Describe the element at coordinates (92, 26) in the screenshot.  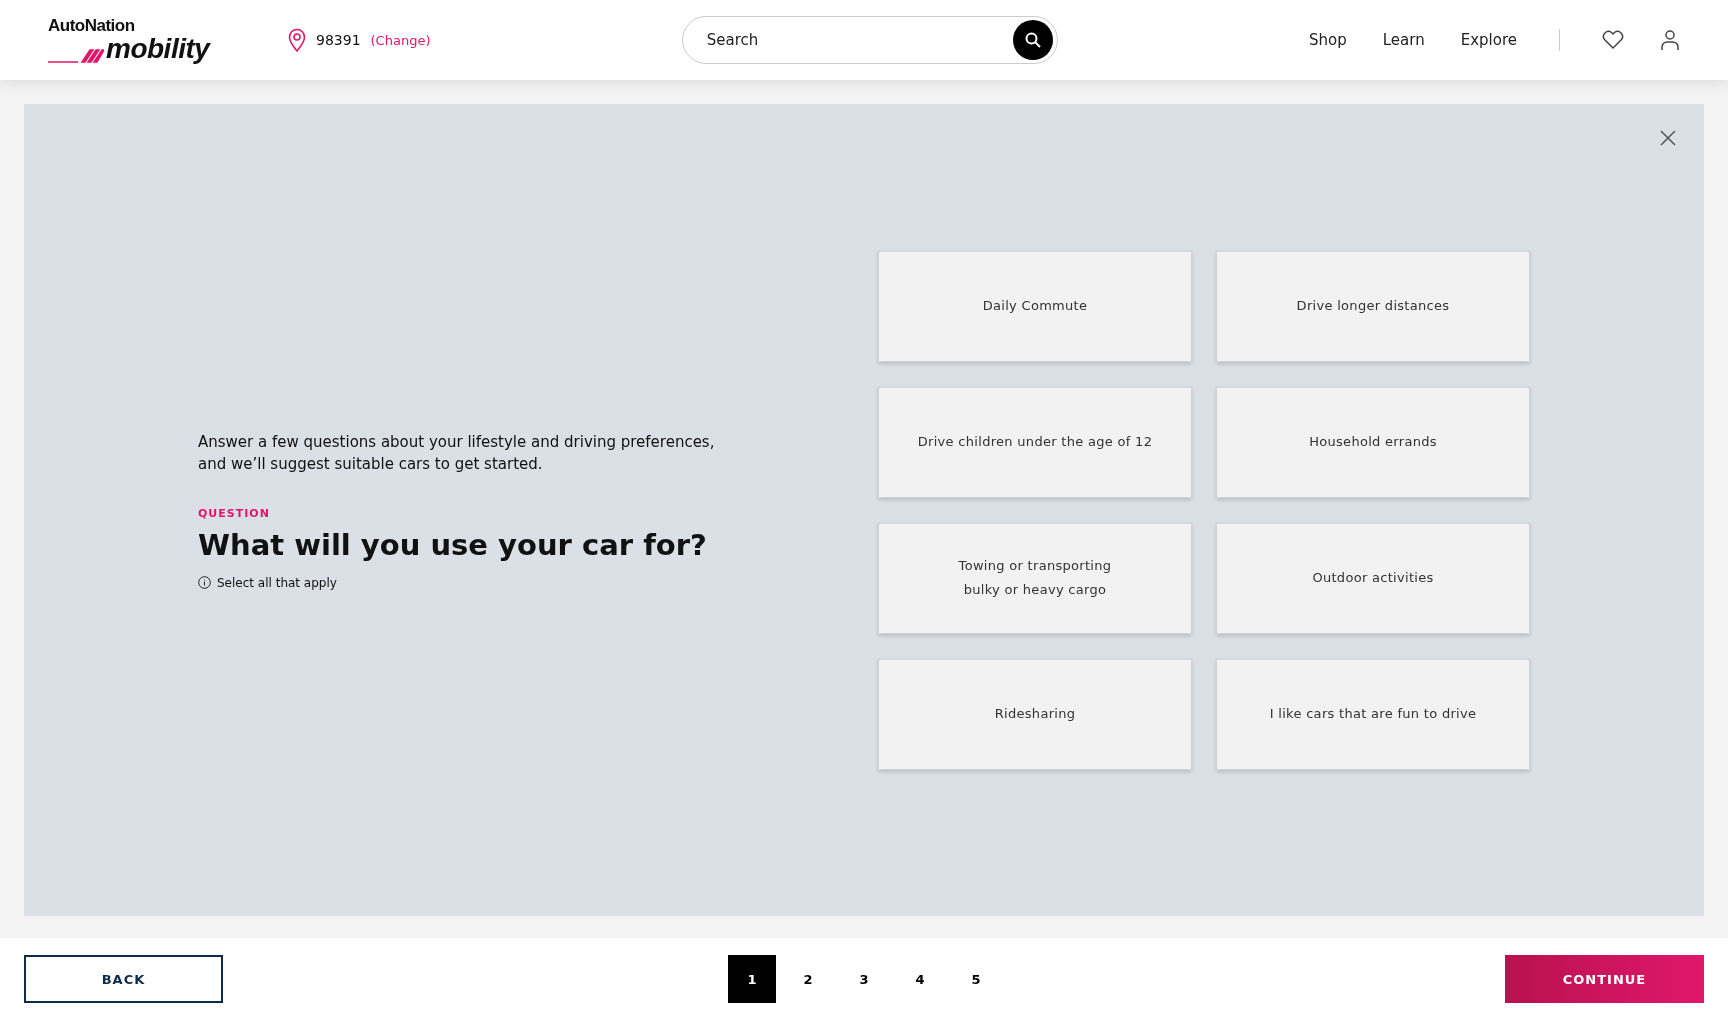
I see `logo-wordmark: AutoNation` at that location.